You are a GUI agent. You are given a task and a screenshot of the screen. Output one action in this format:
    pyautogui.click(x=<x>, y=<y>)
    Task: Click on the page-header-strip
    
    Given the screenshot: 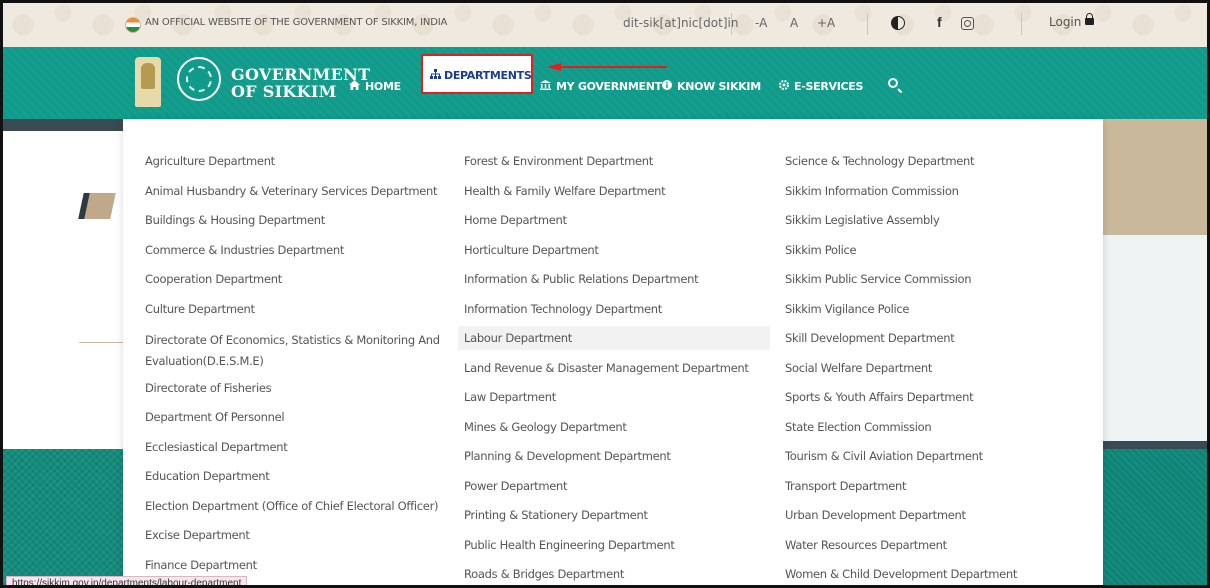 What is the action you would take?
    pyautogui.click(x=63, y=125)
    